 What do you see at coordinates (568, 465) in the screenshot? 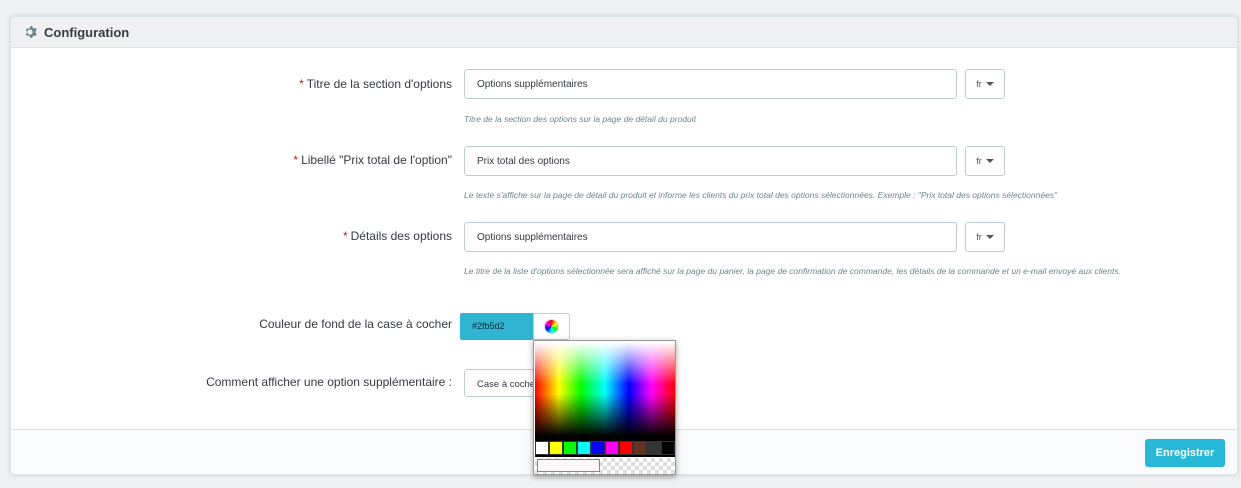
I see `color-preview-box` at bounding box center [568, 465].